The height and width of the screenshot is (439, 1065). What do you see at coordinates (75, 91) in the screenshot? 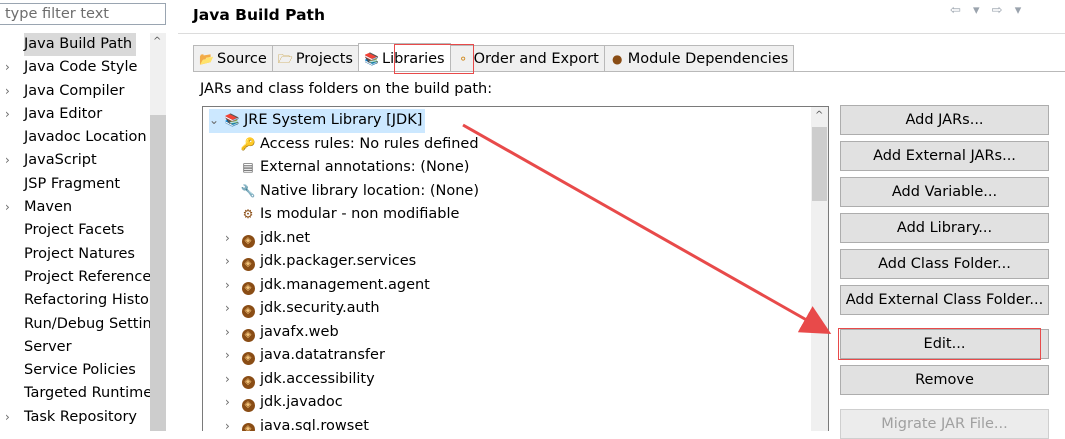
I see `nav-item: › Java Compiler` at bounding box center [75, 91].